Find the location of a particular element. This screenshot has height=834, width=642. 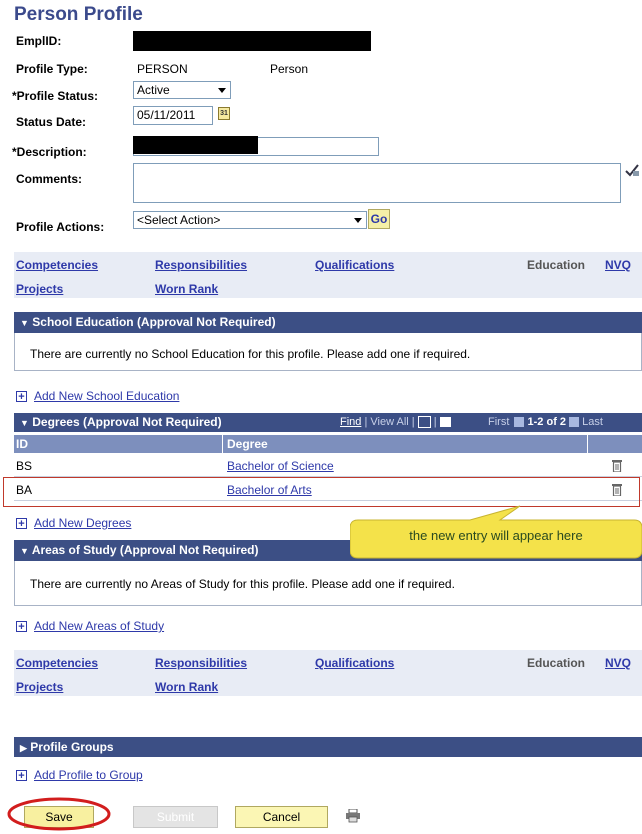

areas-of-study-title: Areas of Study (Approval Not Required) is located at coordinates (145, 550).